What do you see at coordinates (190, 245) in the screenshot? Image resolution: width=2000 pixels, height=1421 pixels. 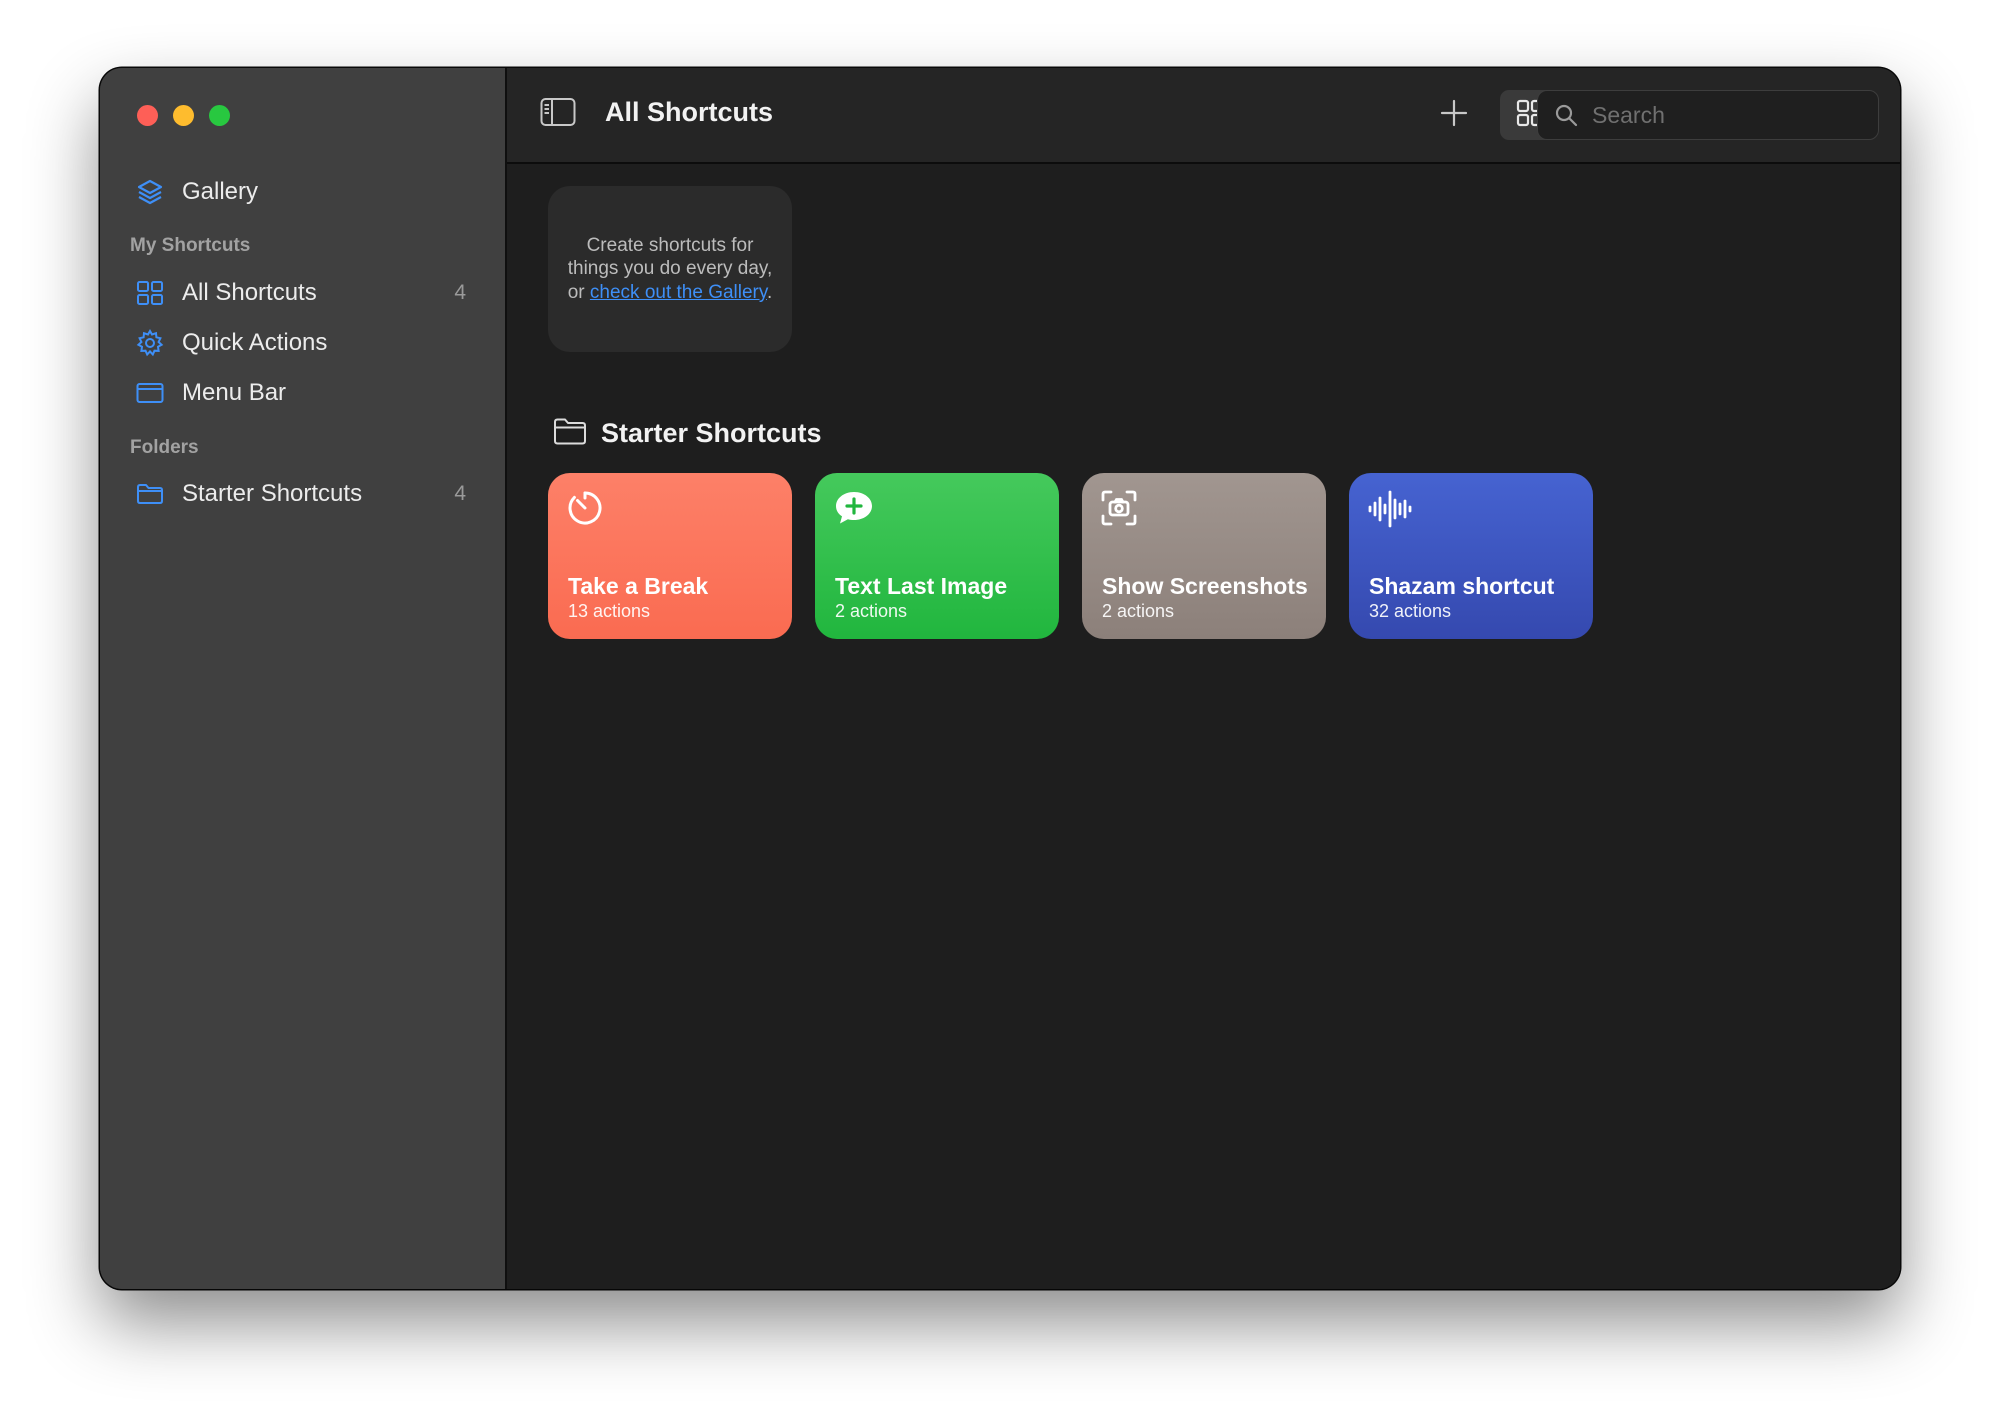 I see `section-header-my-shortcuts: My Shortcuts` at bounding box center [190, 245].